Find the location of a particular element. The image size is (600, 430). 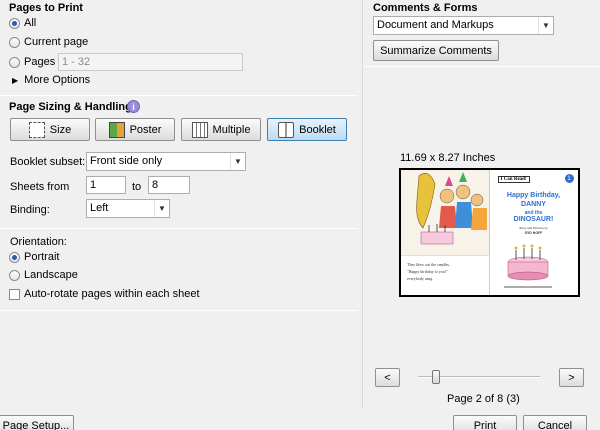

multiple-button-label: Multiple is located at coordinates (231, 129).